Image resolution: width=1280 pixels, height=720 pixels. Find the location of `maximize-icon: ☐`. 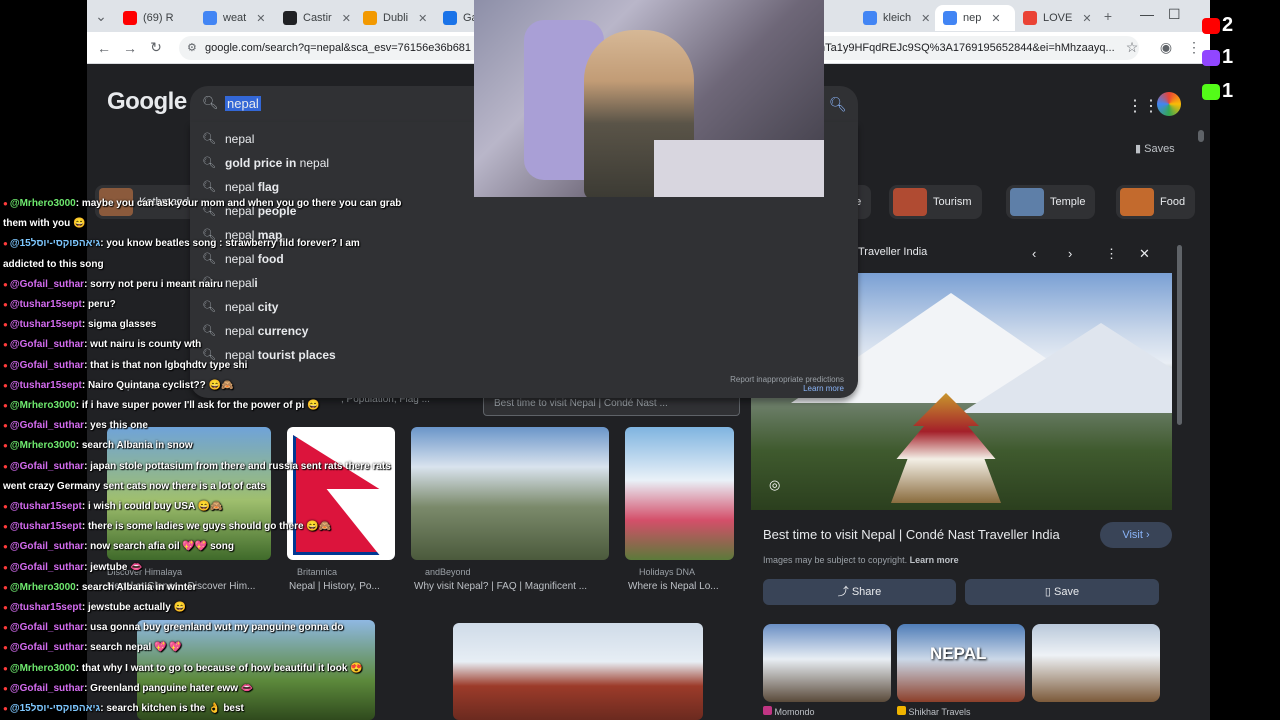

maximize-icon: ☐ is located at coordinates (1174, 14).